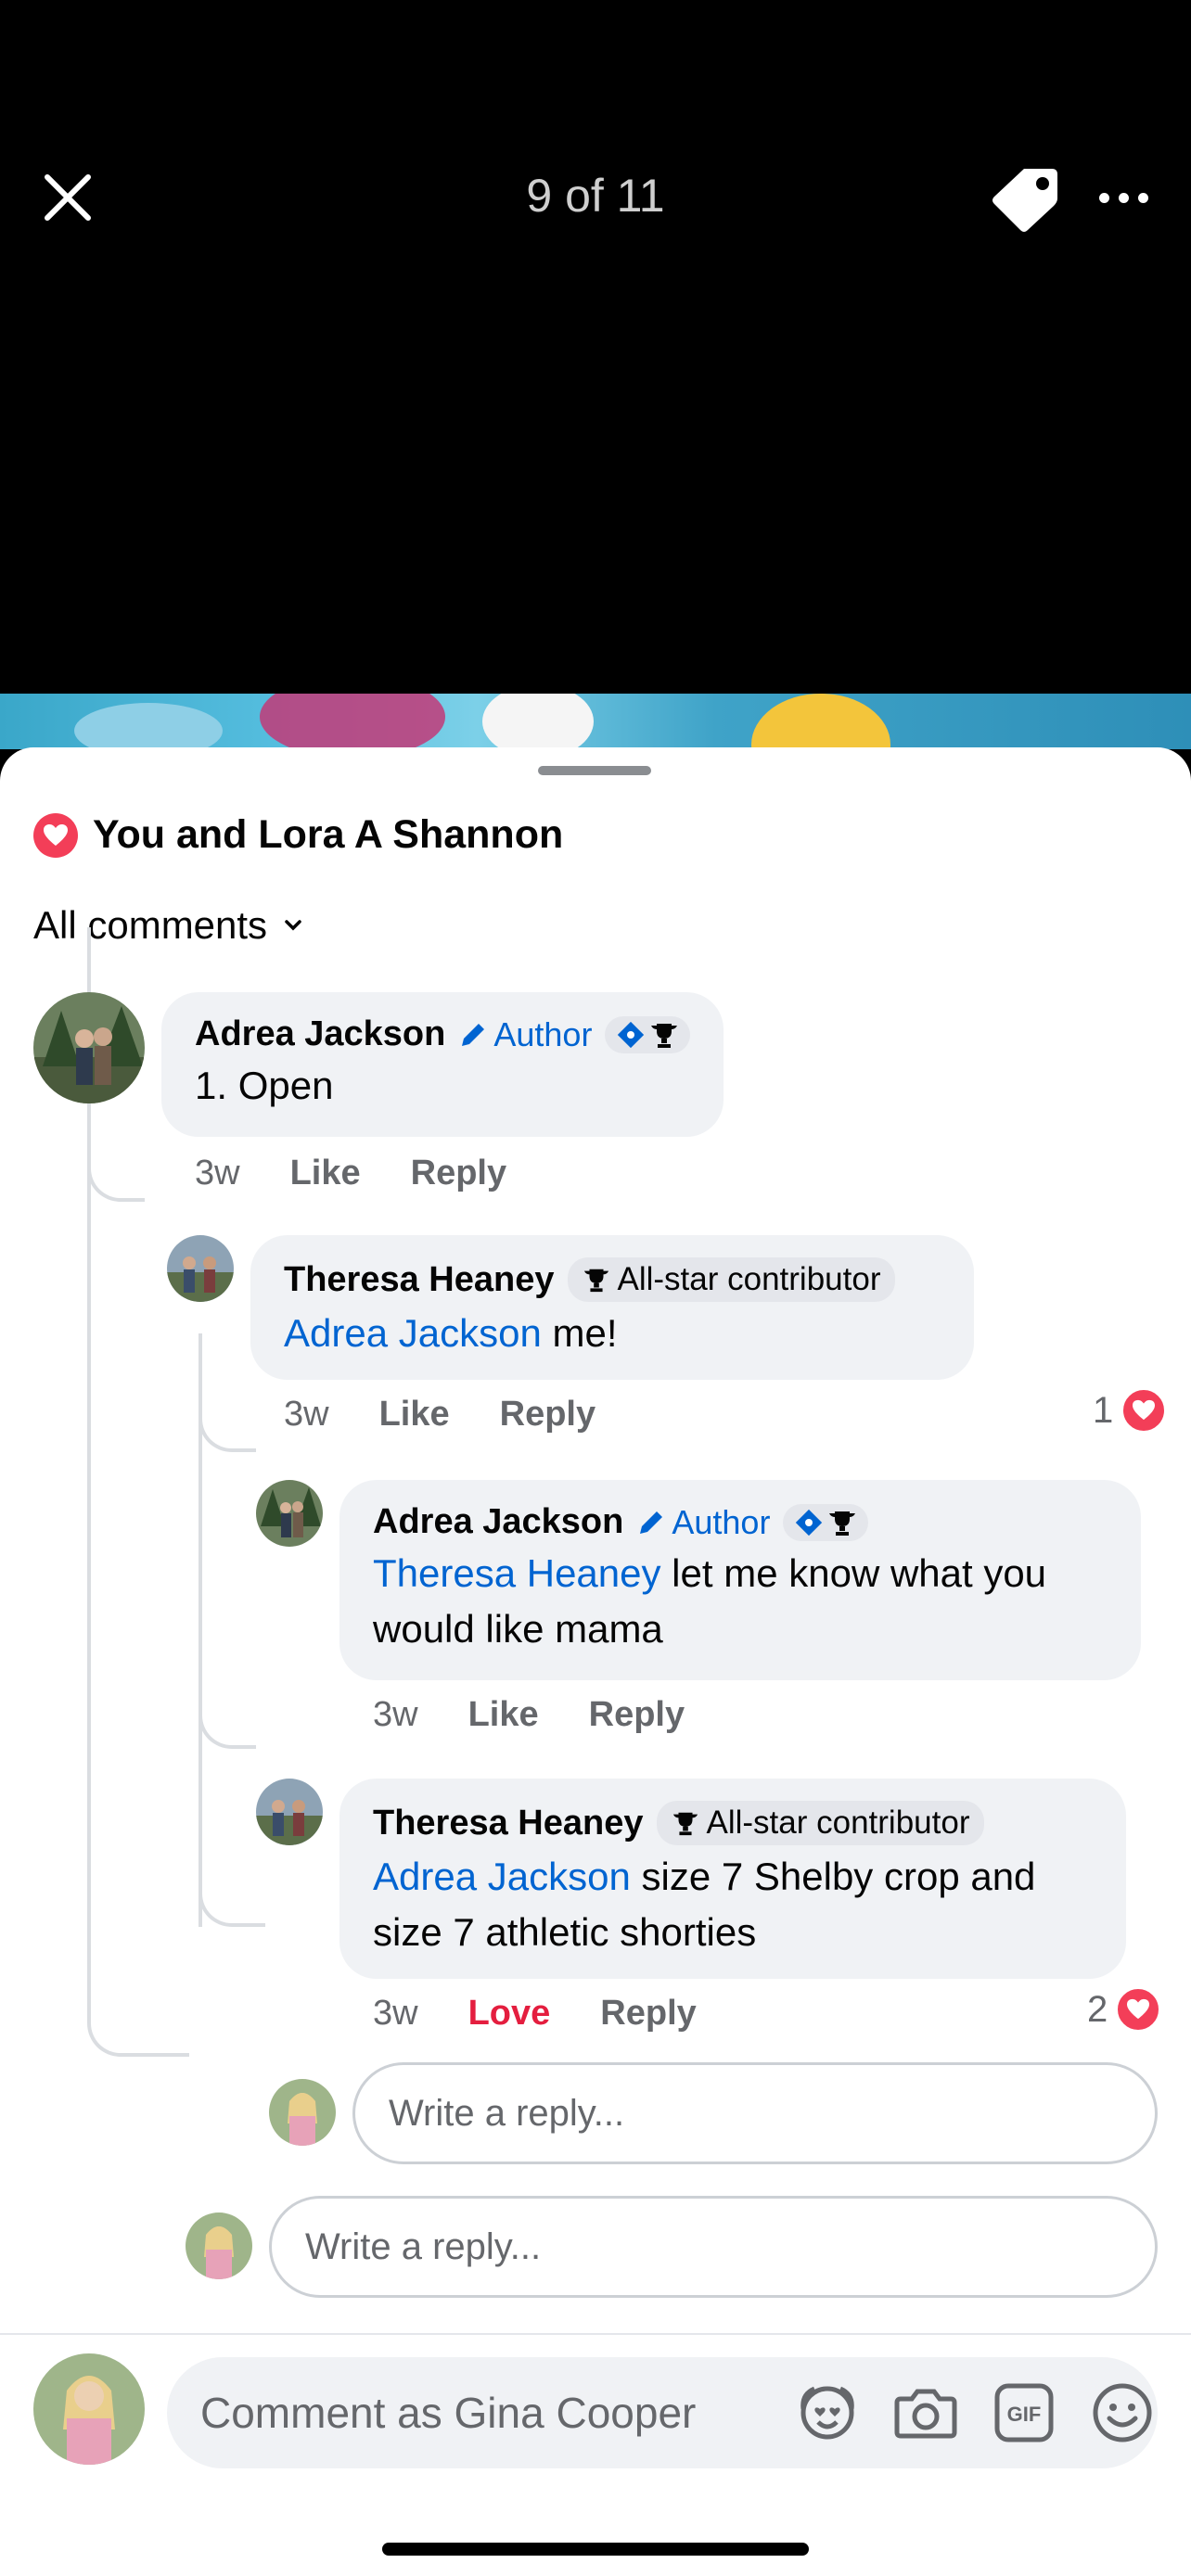 This screenshot has height=2576, width=1191. I want to click on comments-filter: All comments, so click(167, 926).